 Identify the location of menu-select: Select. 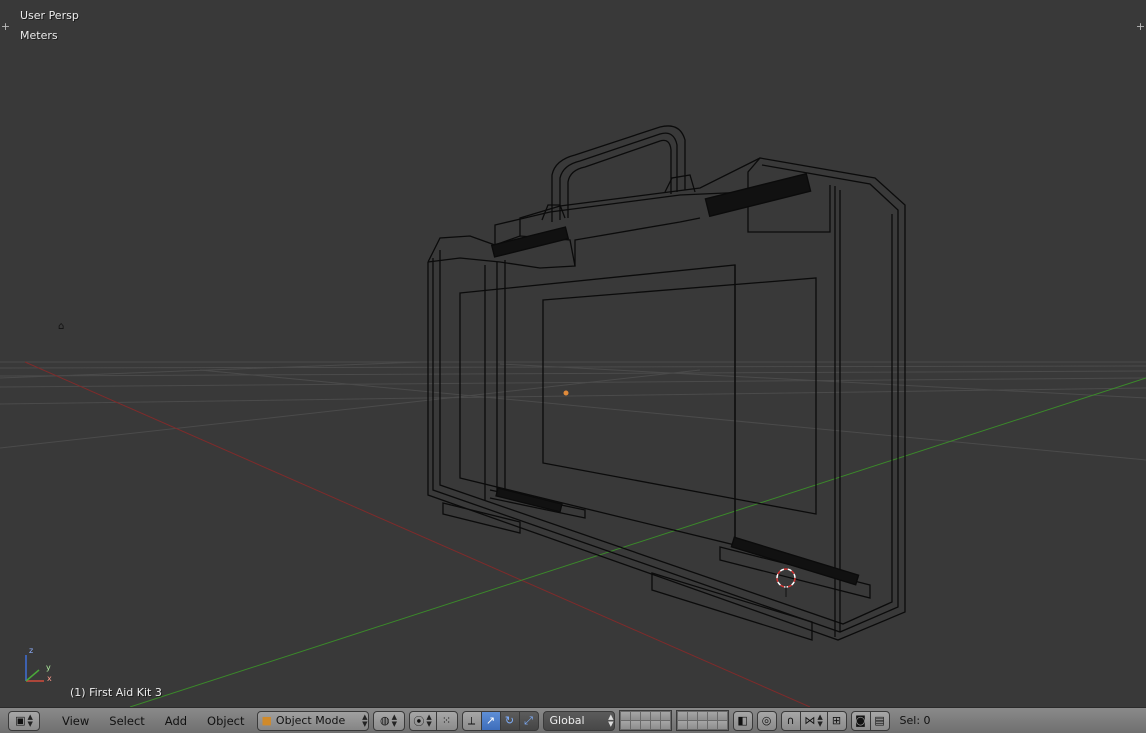
(126, 721).